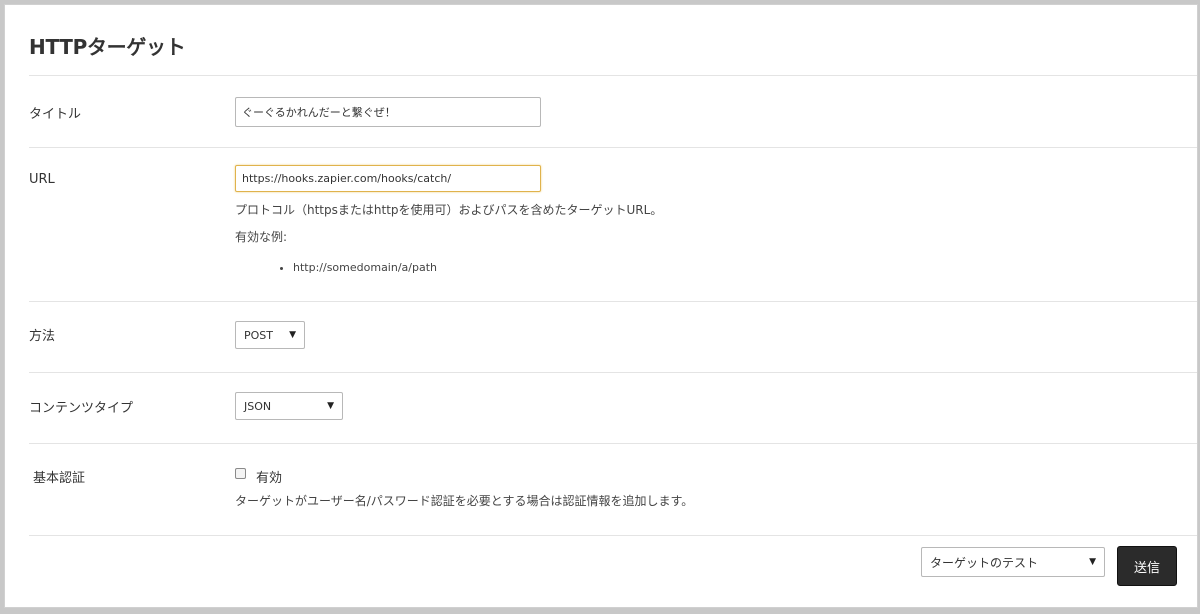  Describe the element at coordinates (289, 406) in the screenshot. I see `content-type-select: JSON ▼` at that location.